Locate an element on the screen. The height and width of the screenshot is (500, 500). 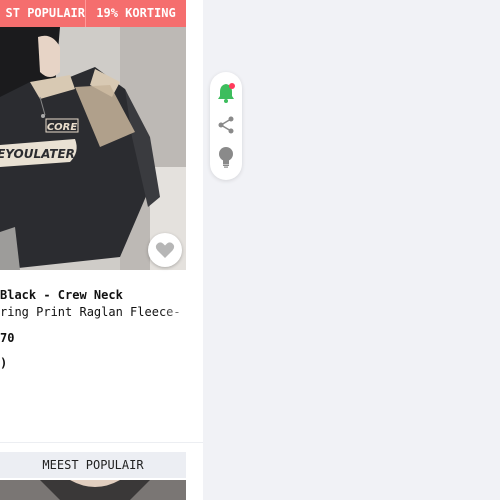
share-icon is located at coordinates (226, 125).